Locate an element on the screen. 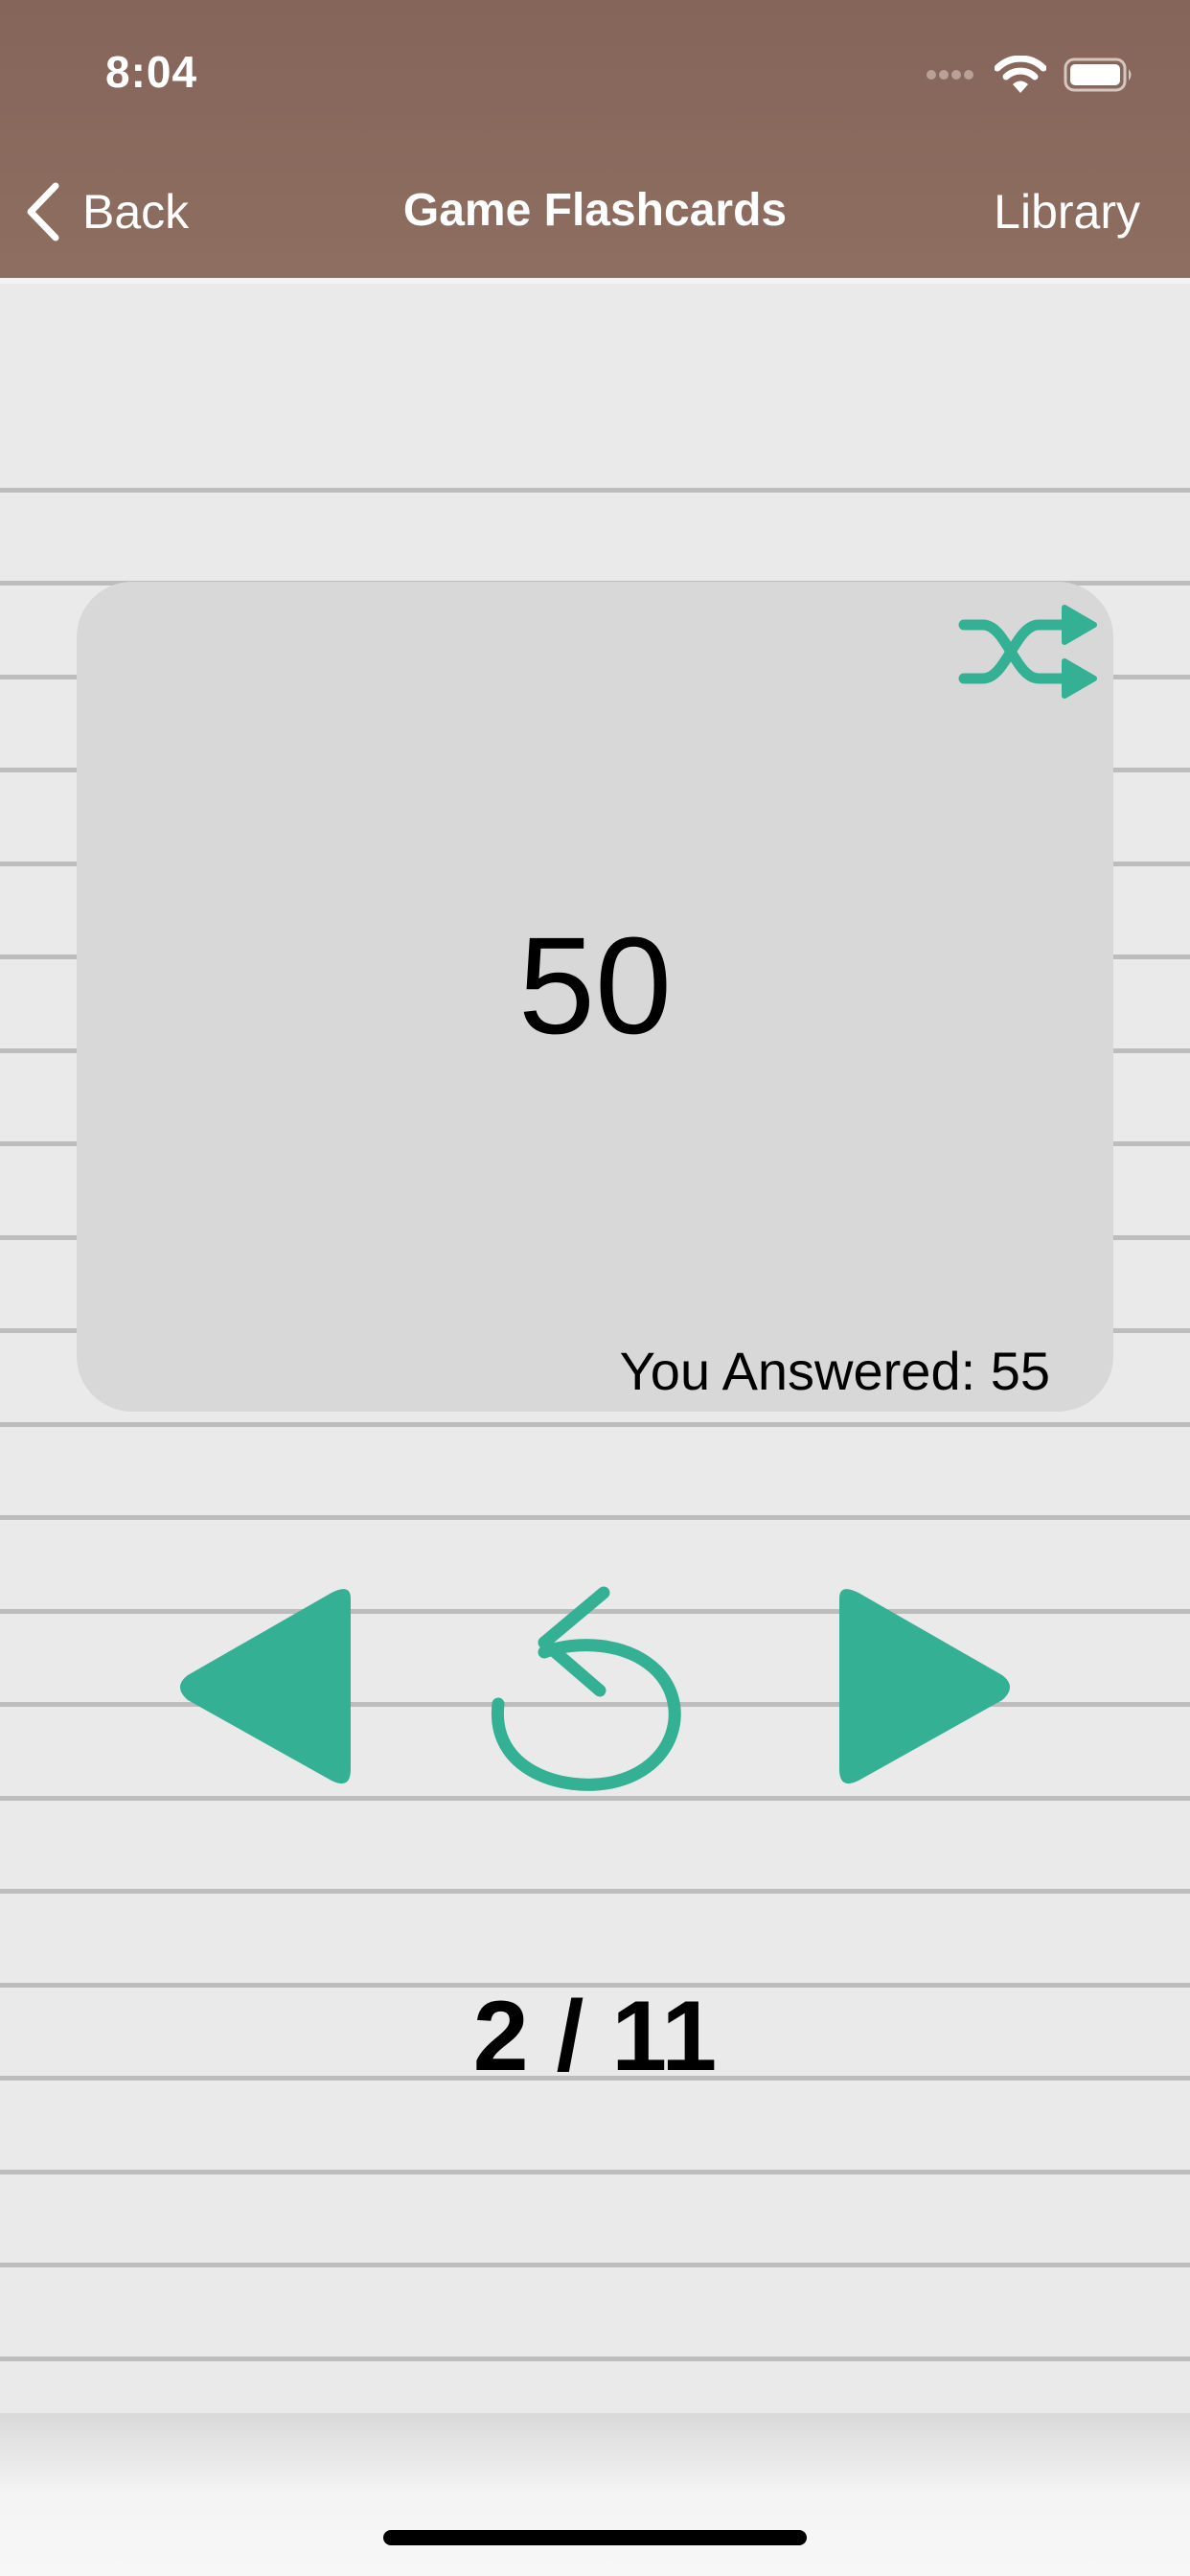 This screenshot has width=1190, height=2576. undo-icon is located at coordinates (586, 1688).